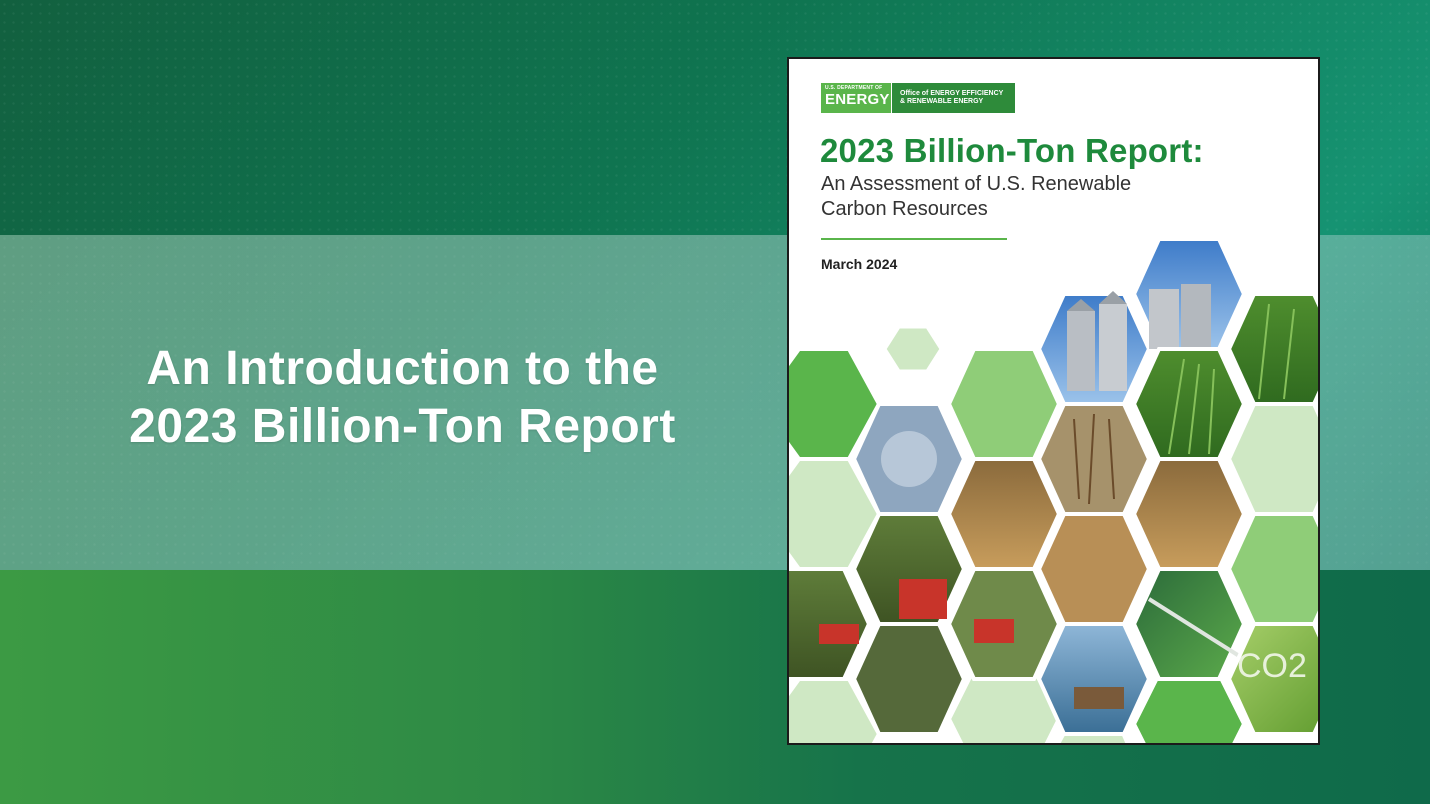 The image size is (1430, 804). I want to click on grain-silos-photo, so click(1094, 348).